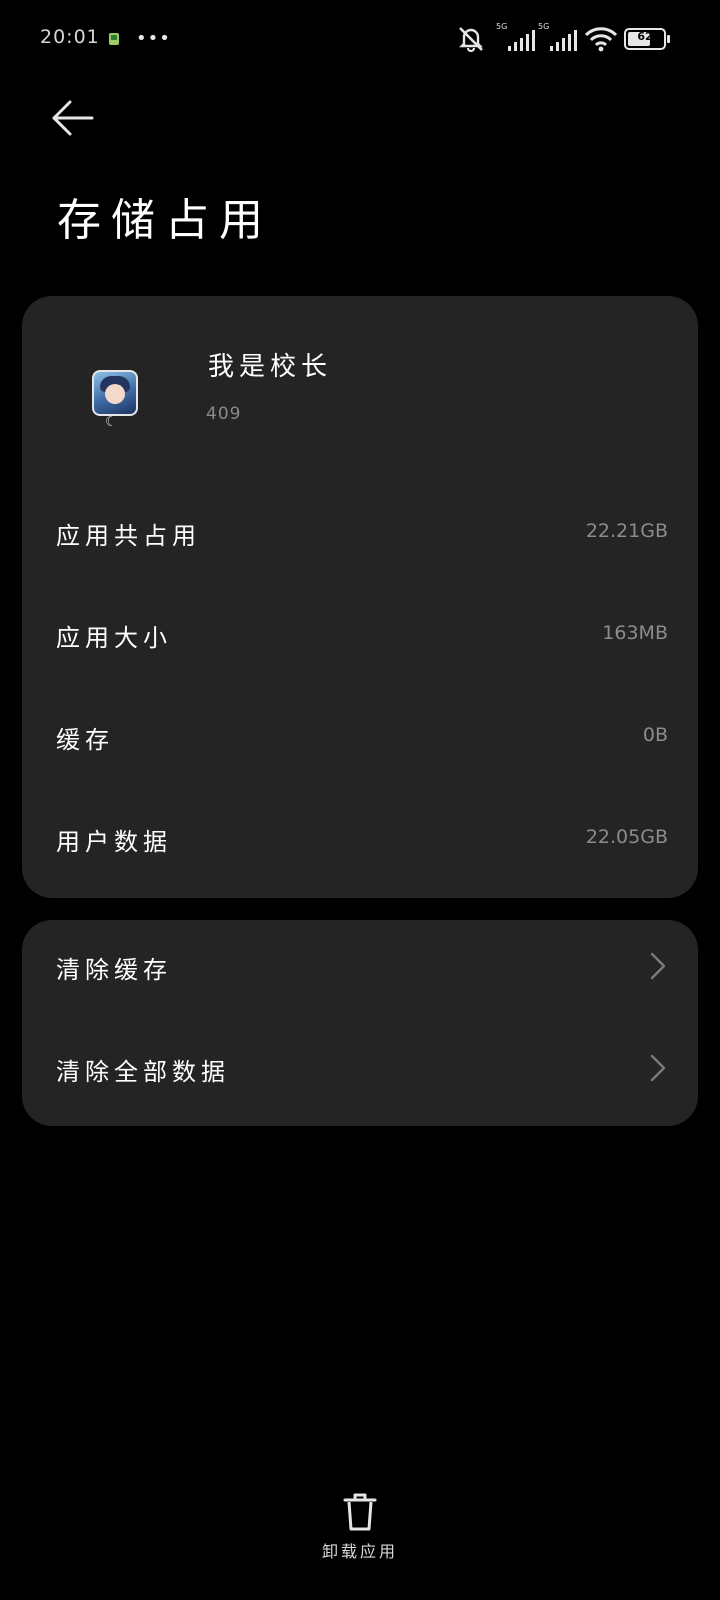  What do you see at coordinates (70, 37) in the screenshot?
I see `status-time: 20:01` at bounding box center [70, 37].